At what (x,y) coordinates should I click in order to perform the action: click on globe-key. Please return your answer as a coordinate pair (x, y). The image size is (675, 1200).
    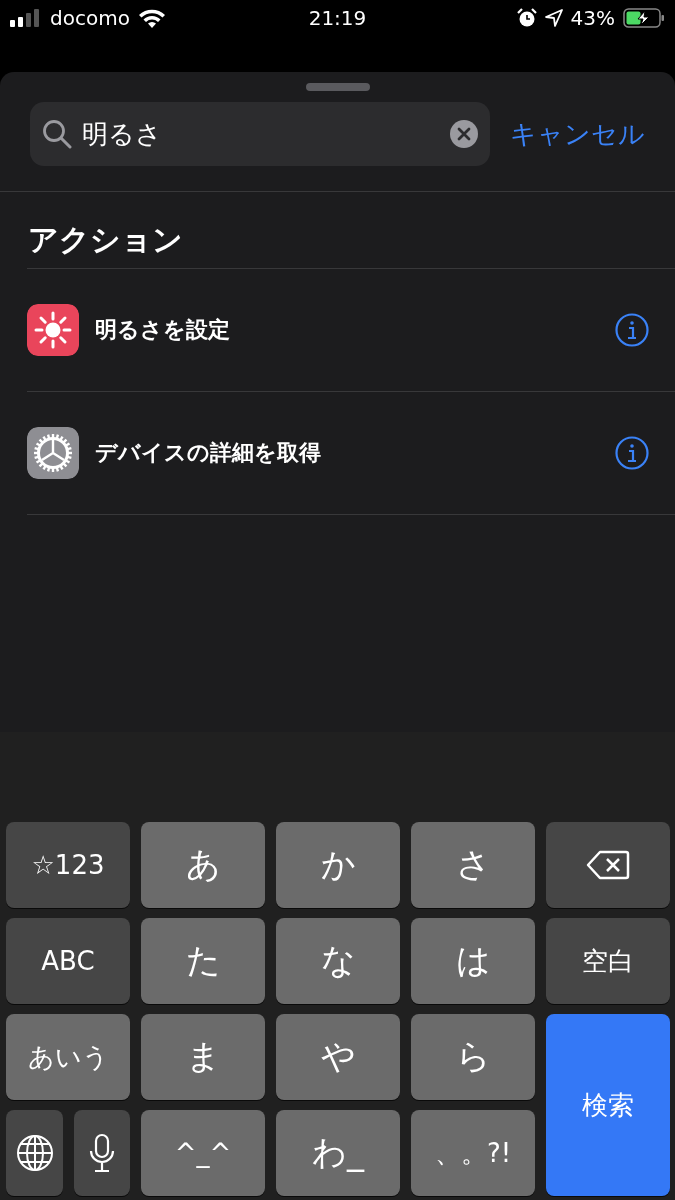
    Looking at the image, I should click on (34, 1153).